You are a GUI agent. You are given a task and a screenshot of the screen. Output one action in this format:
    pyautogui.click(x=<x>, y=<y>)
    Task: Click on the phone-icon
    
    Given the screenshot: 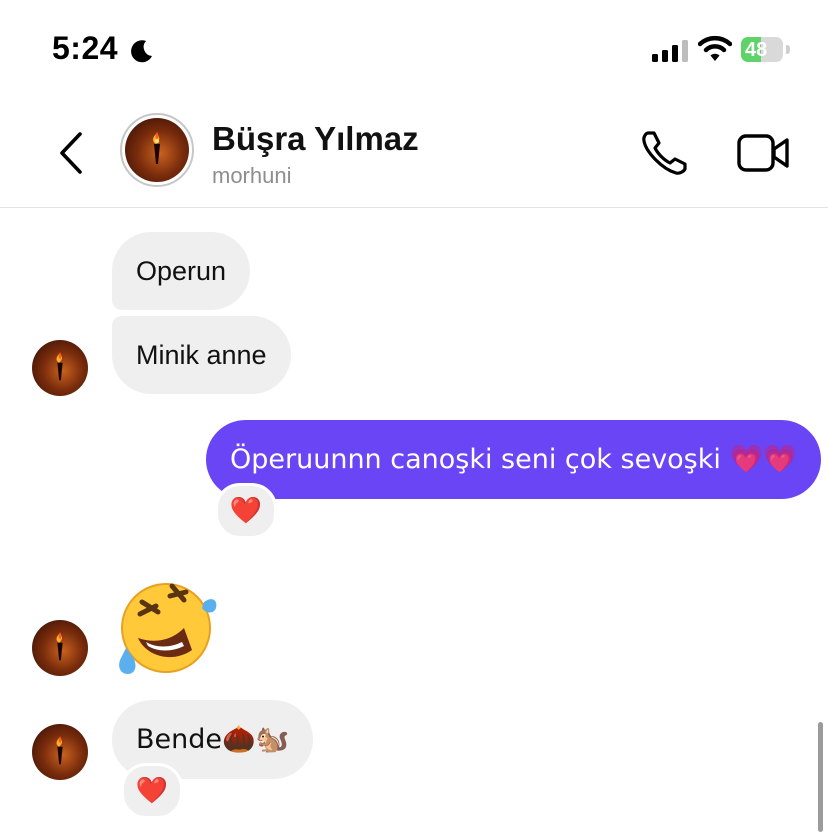 What is the action you would take?
    pyautogui.click(x=665, y=153)
    